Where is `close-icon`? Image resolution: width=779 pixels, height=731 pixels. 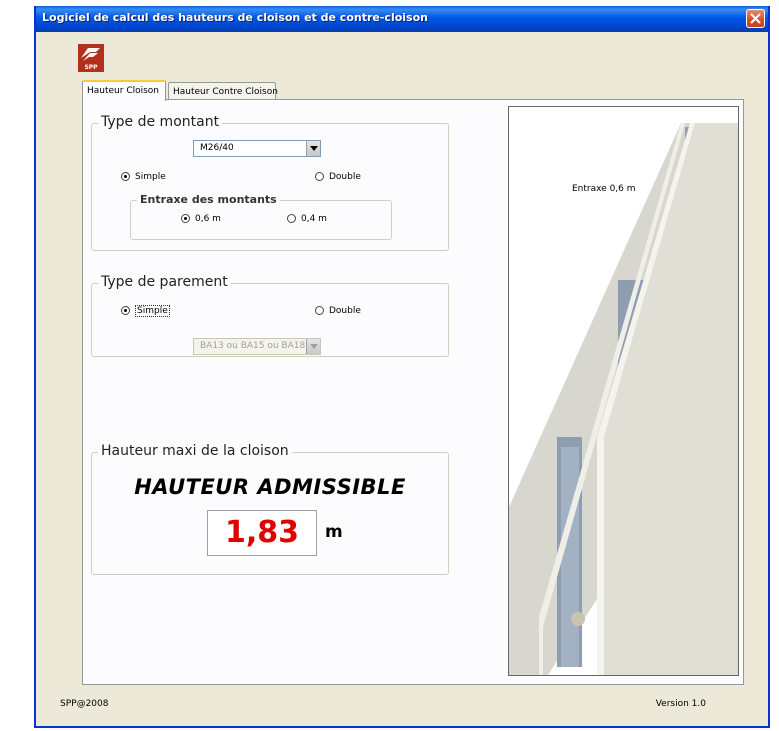 close-icon is located at coordinates (755, 18).